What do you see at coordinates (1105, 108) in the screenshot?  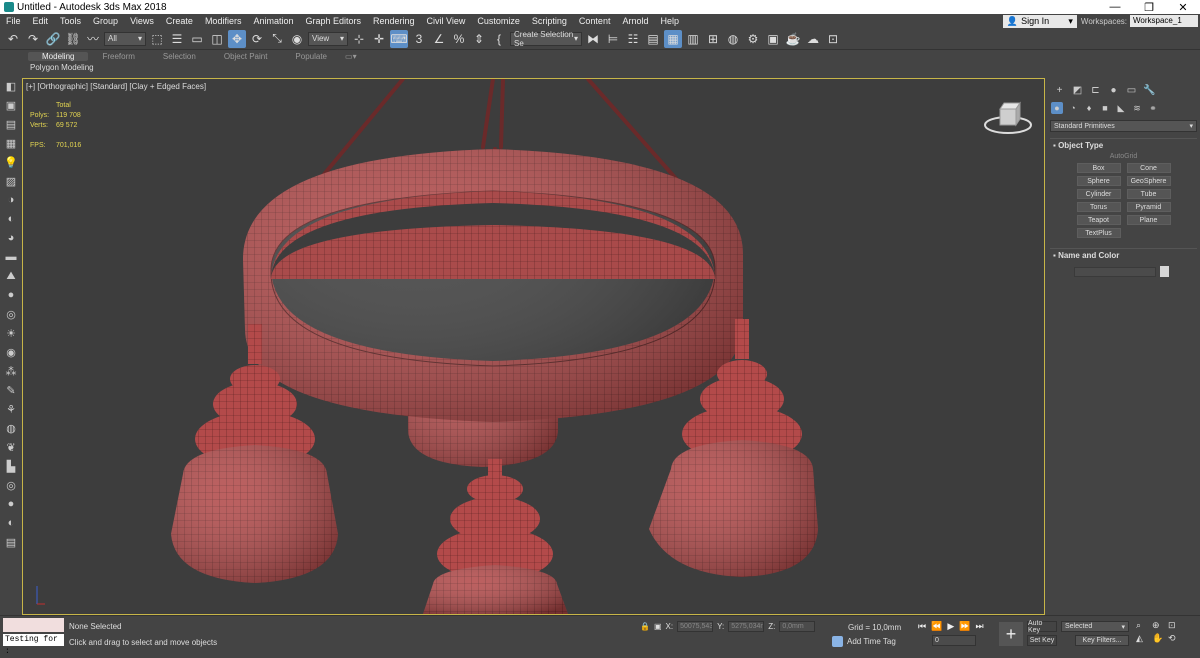 I see `cameras-icon: ■` at bounding box center [1105, 108].